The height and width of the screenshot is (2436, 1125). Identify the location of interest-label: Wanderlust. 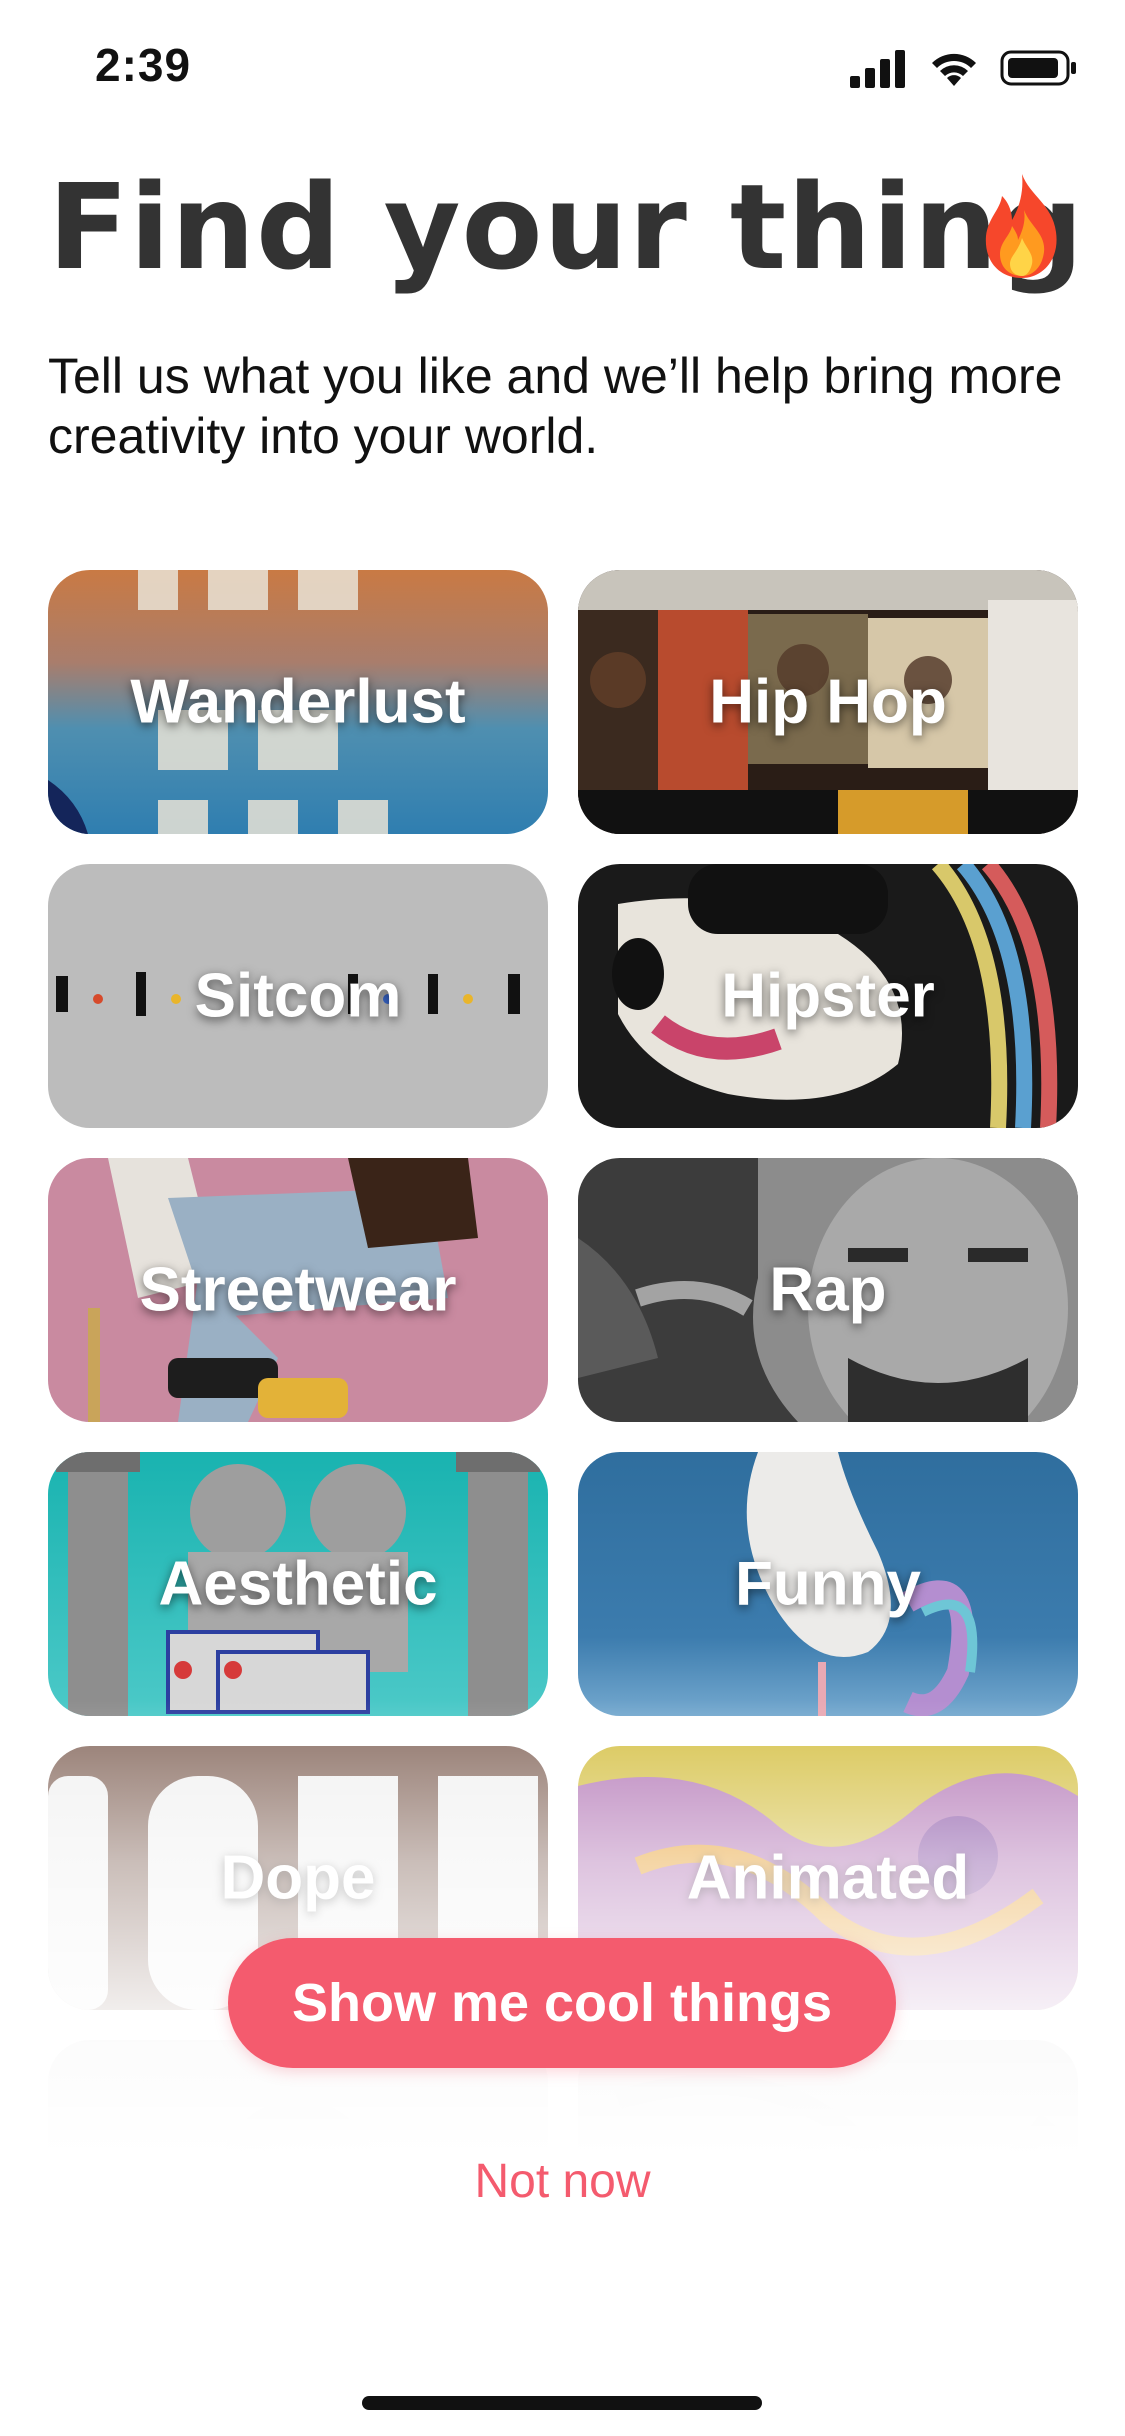
(298, 702).